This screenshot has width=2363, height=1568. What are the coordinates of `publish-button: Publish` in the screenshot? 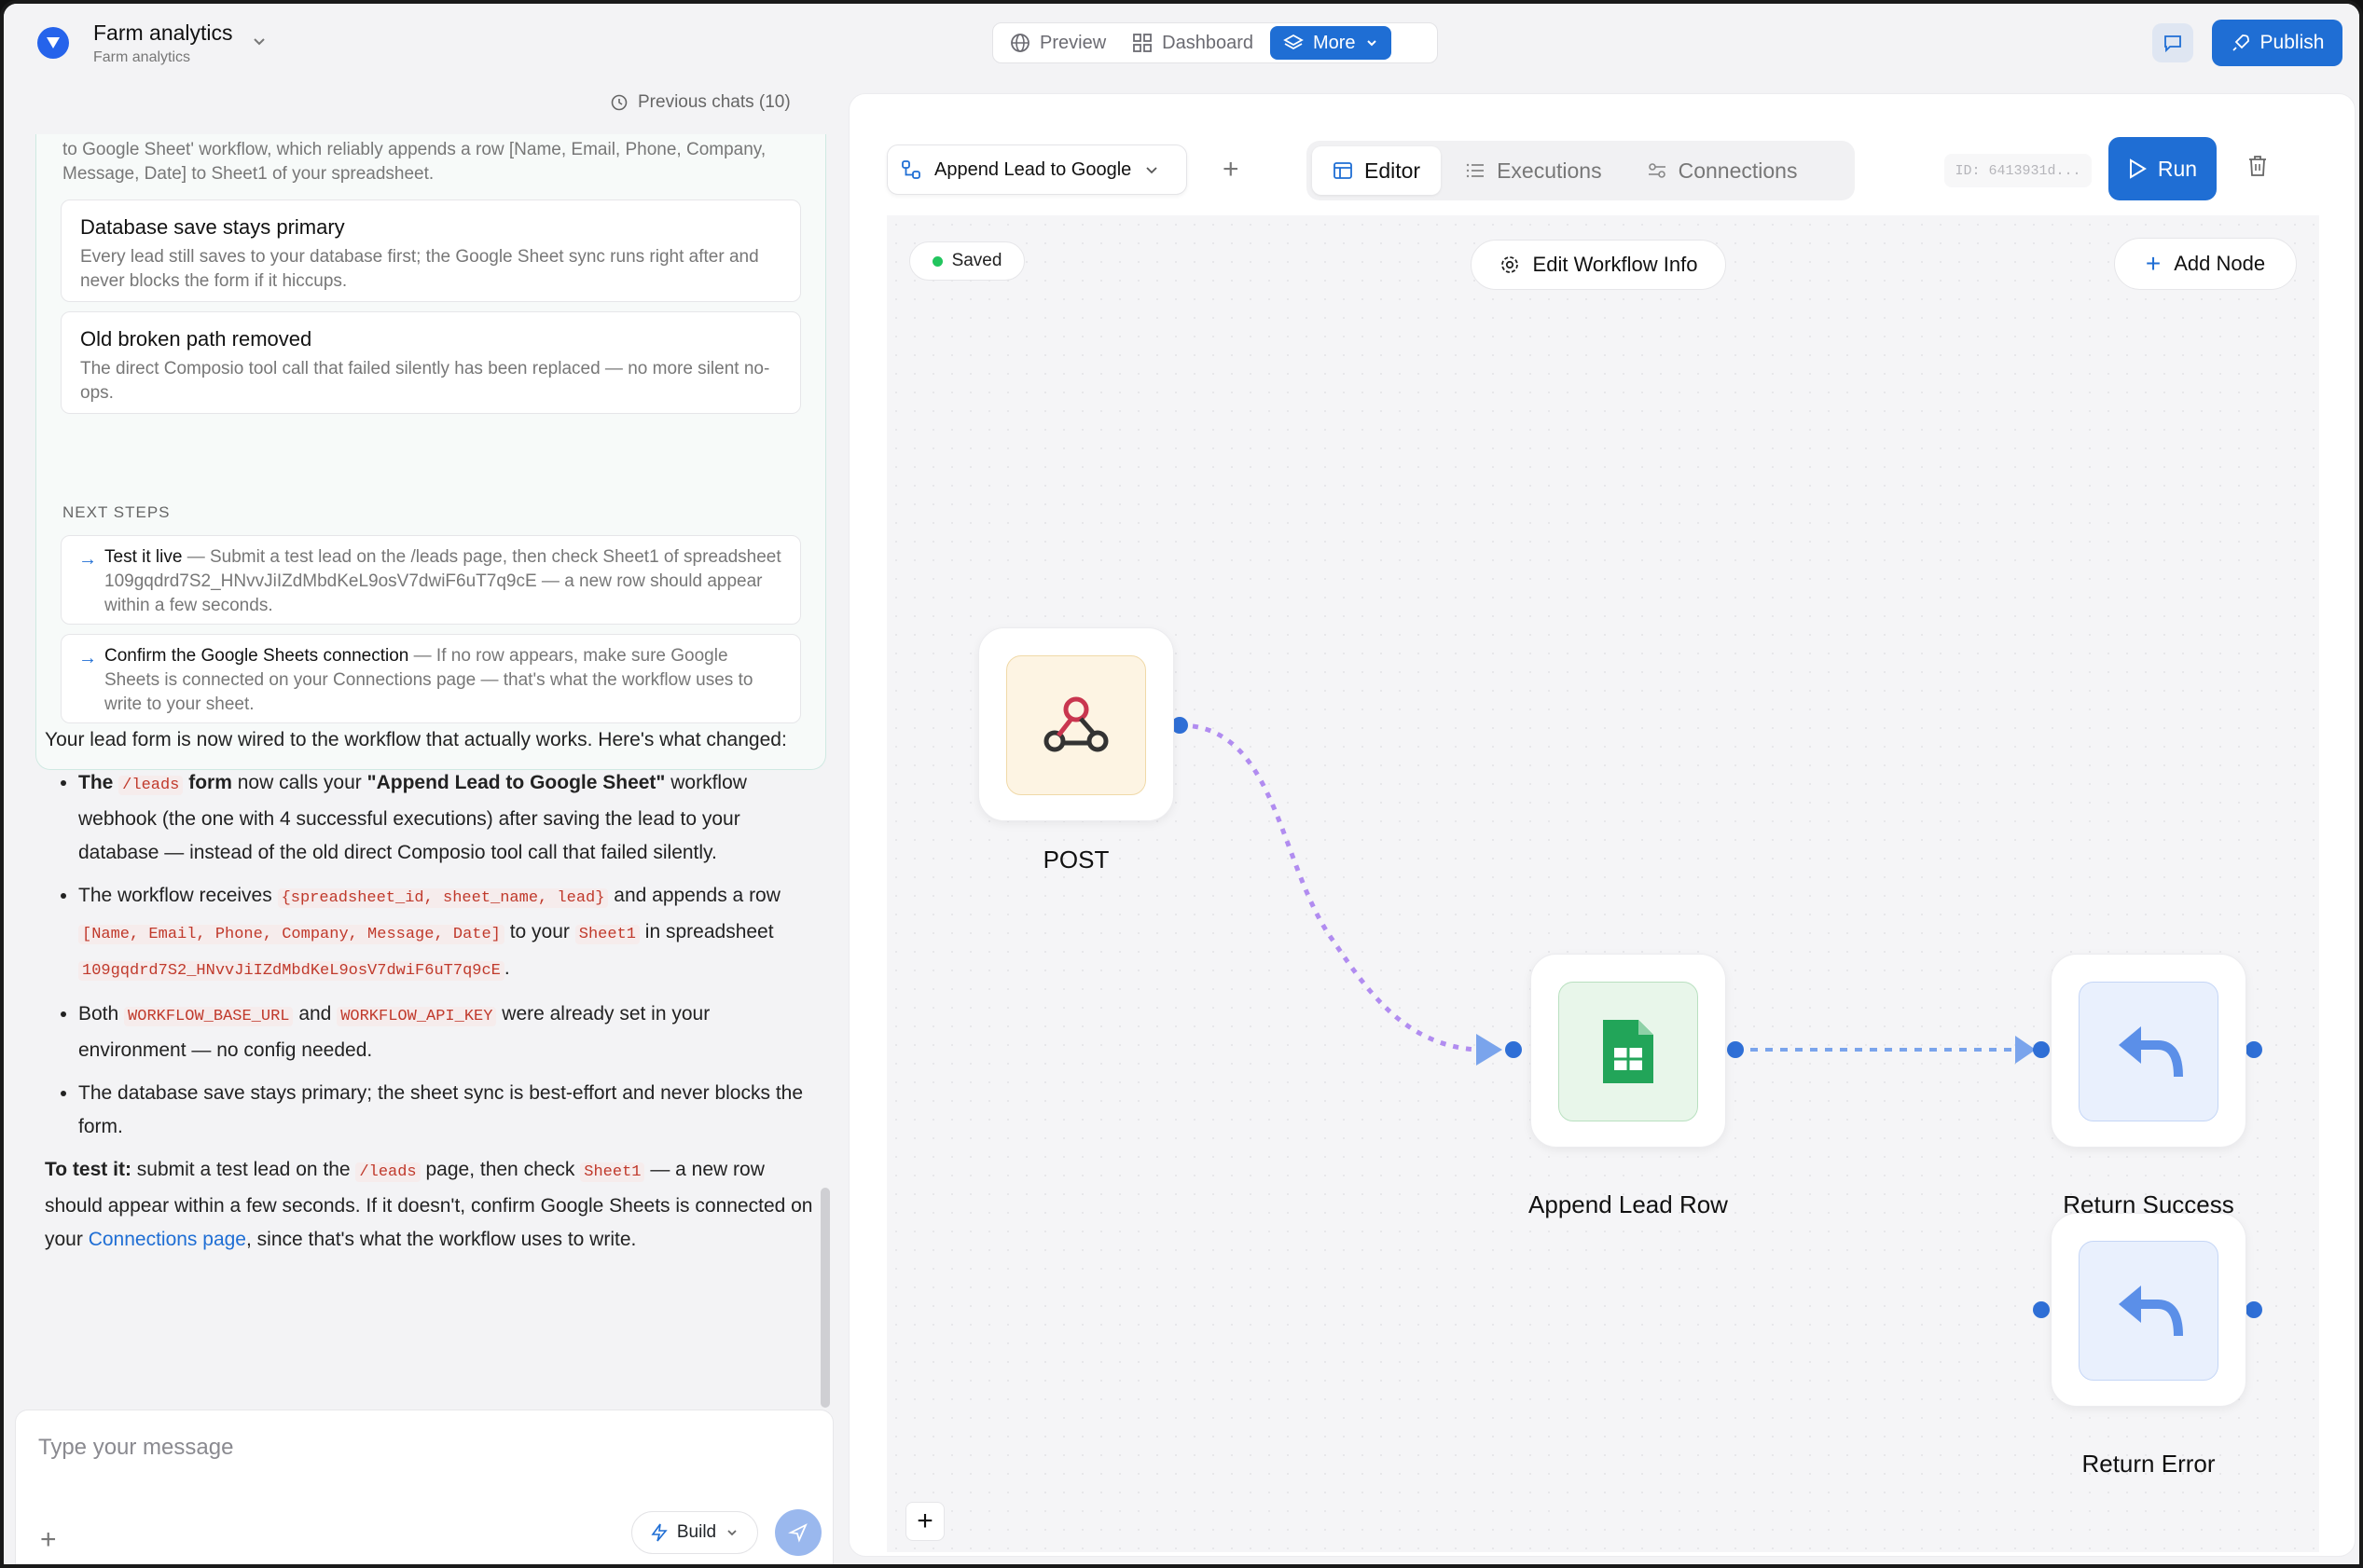 It's located at (2277, 43).